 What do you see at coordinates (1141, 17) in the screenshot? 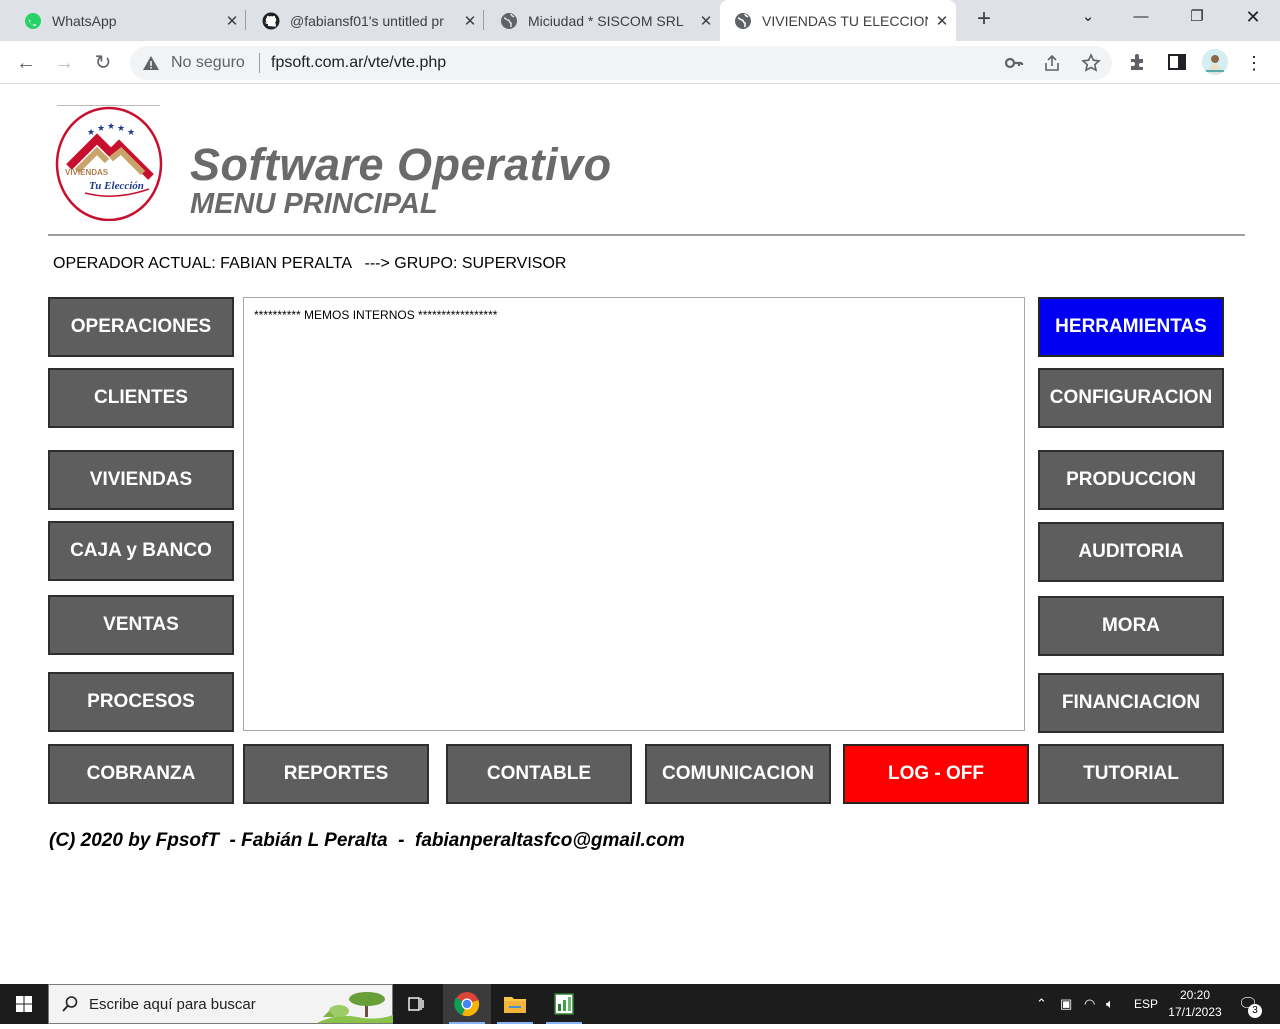
I see `minimize-button: —` at bounding box center [1141, 17].